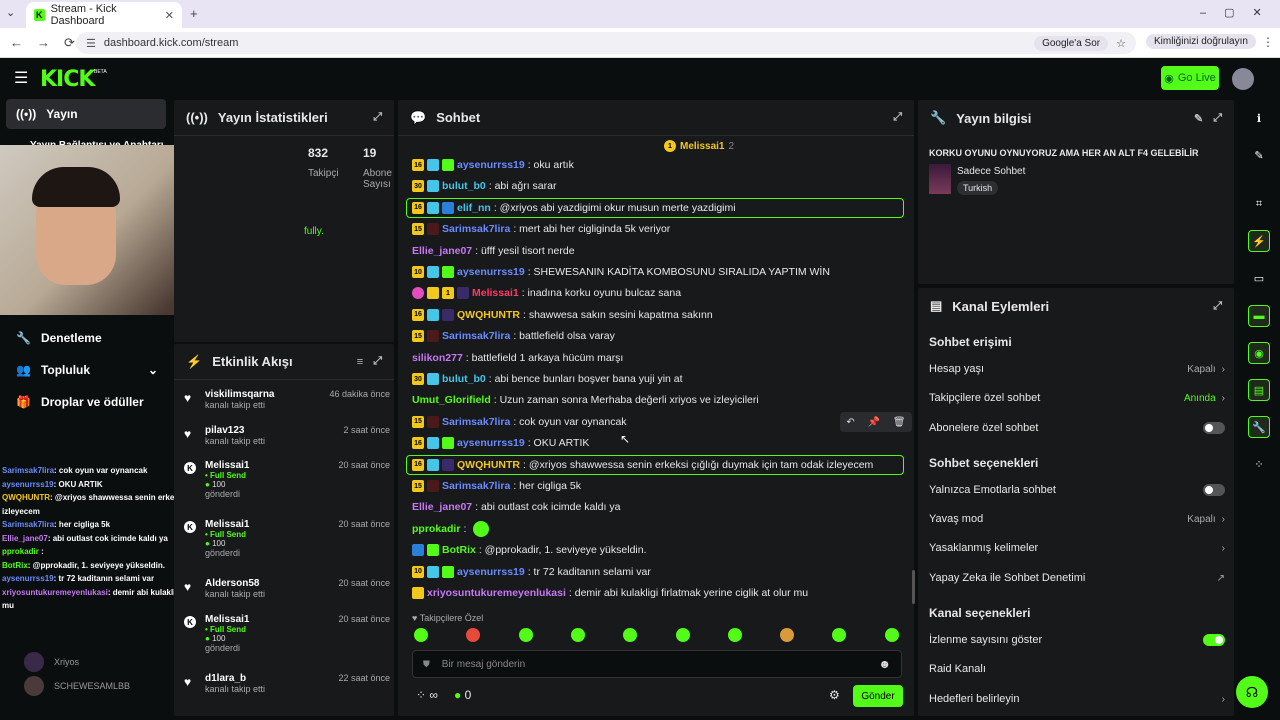 Image resolution: width=1280 pixels, height=720 pixels. I want to click on close-tab-icon: ✕, so click(169, 15).